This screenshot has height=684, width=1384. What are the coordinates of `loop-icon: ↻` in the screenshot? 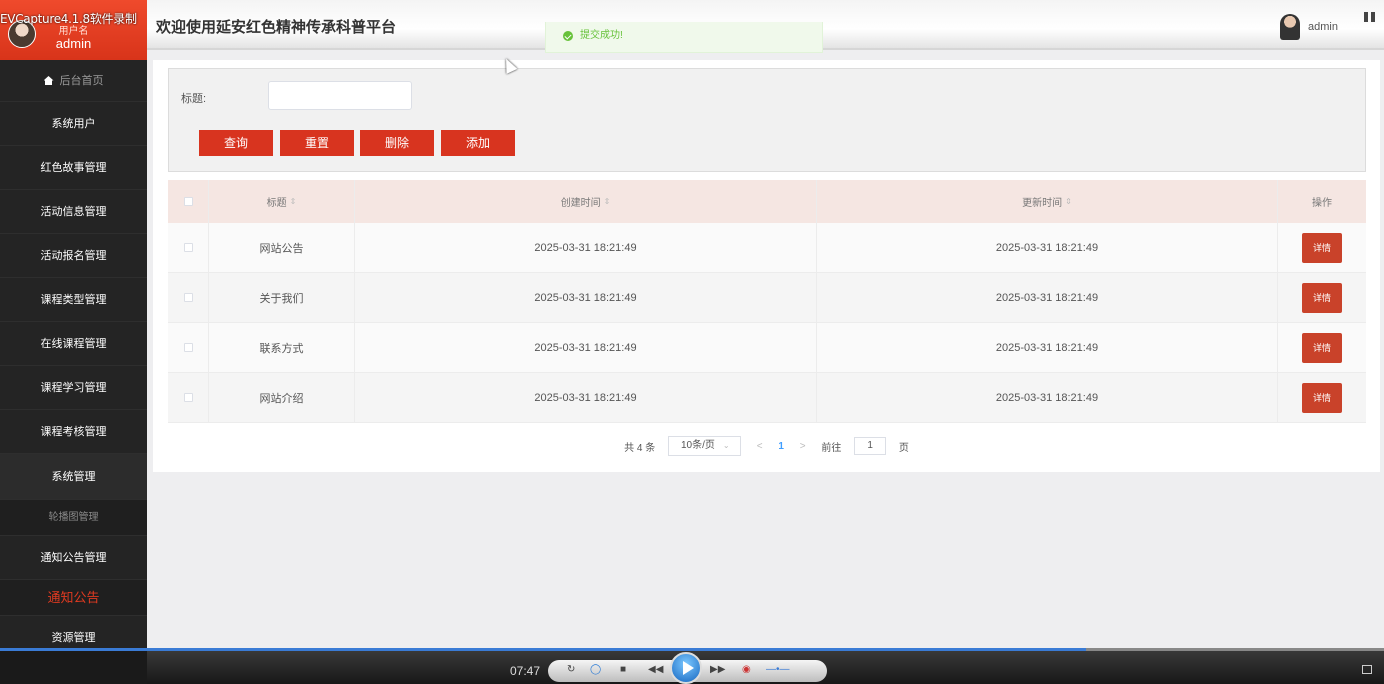 It's located at (571, 669).